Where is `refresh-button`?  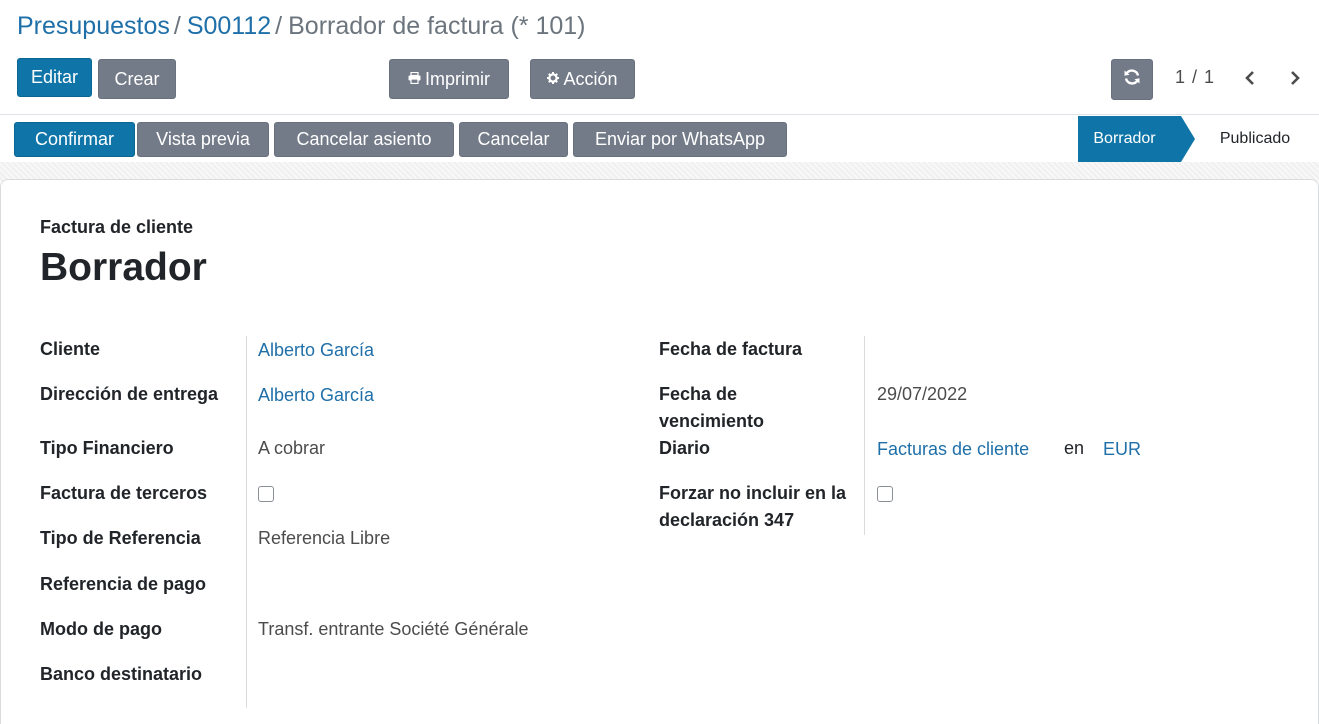
refresh-button is located at coordinates (1132, 79).